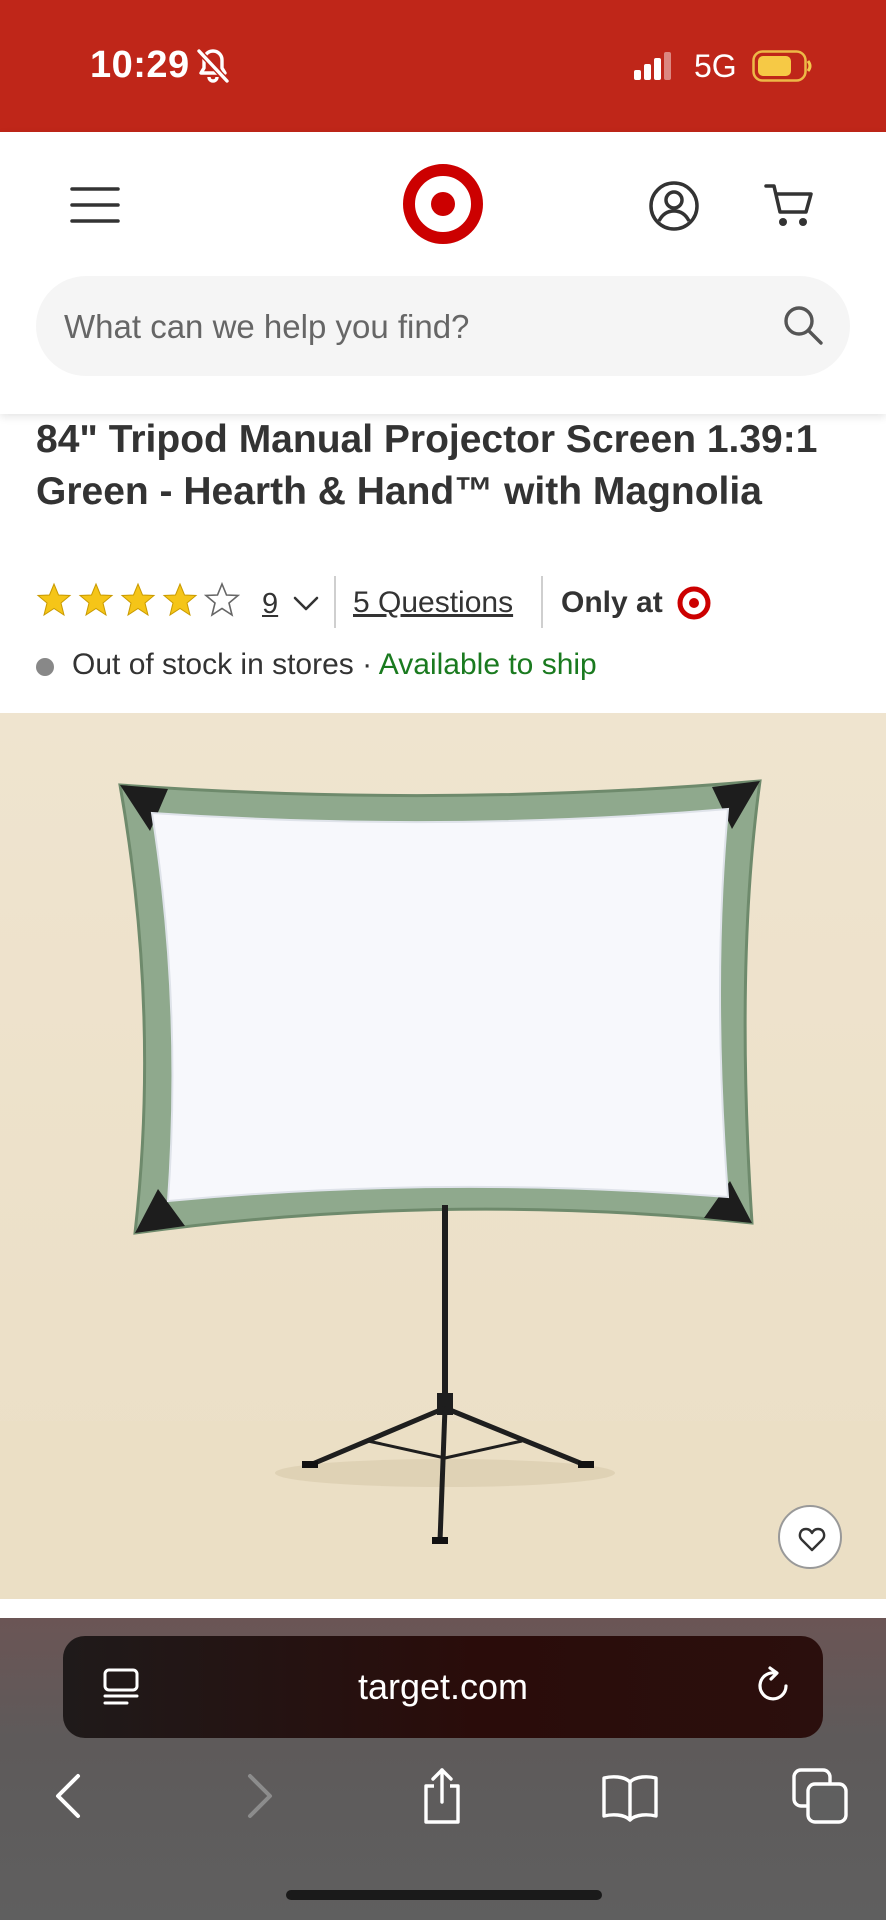  What do you see at coordinates (267, 326) in the screenshot?
I see `search-placeholder: What can we help you find?` at bounding box center [267, 326].